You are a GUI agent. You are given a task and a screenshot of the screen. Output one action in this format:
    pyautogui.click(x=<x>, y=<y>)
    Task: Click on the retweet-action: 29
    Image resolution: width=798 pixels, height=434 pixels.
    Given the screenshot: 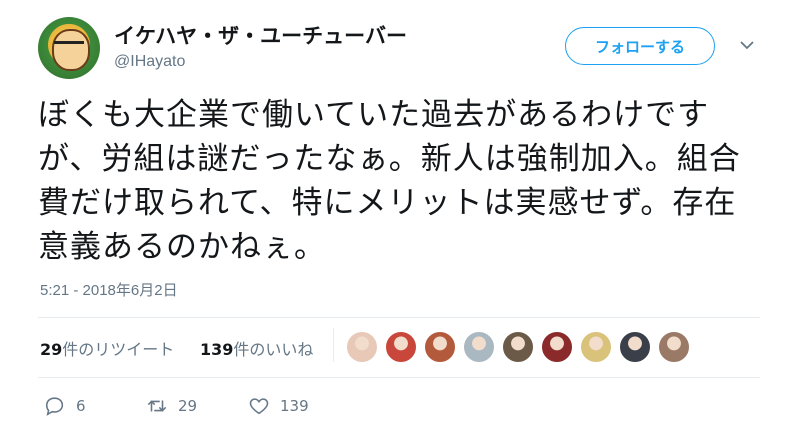 What is the action you would take?
    pyautogui.click(x=171, y=406)
    